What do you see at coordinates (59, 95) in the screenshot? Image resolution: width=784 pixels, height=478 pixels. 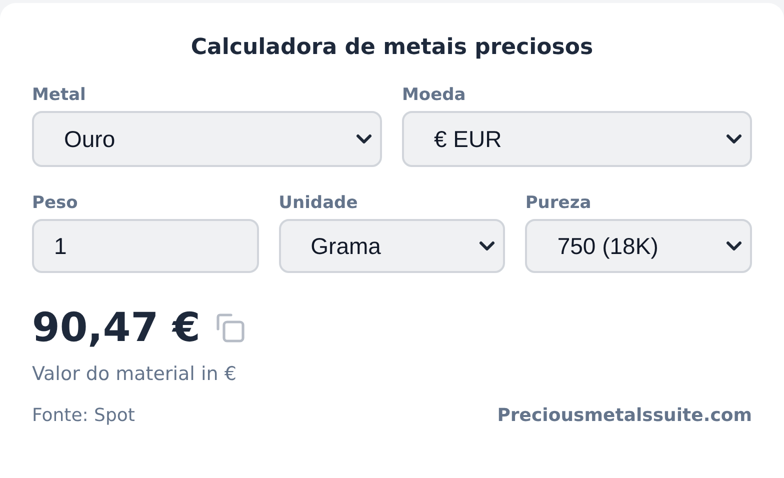 I see `field-label: Metal` at bounding box center [59, 95].